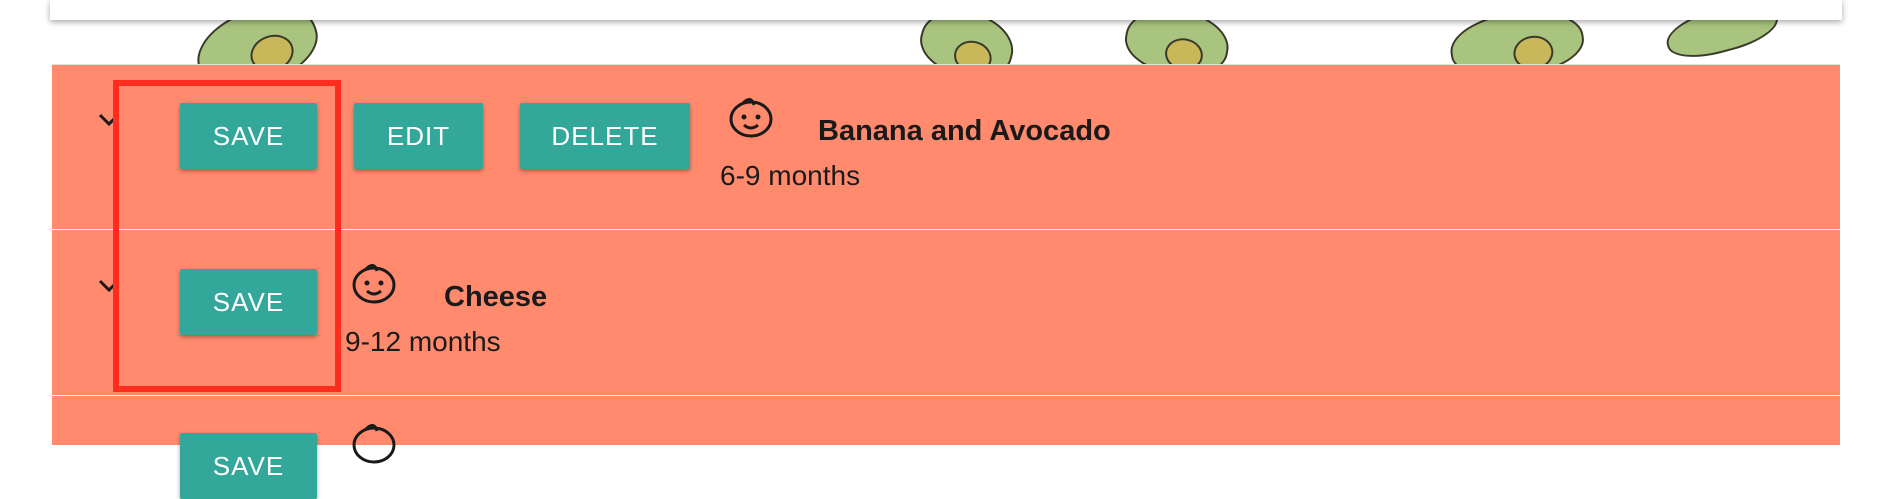  What do you see at coordinates (946, 10) in the screenshot?
I see `header-card` at bounding box center [946, 10].